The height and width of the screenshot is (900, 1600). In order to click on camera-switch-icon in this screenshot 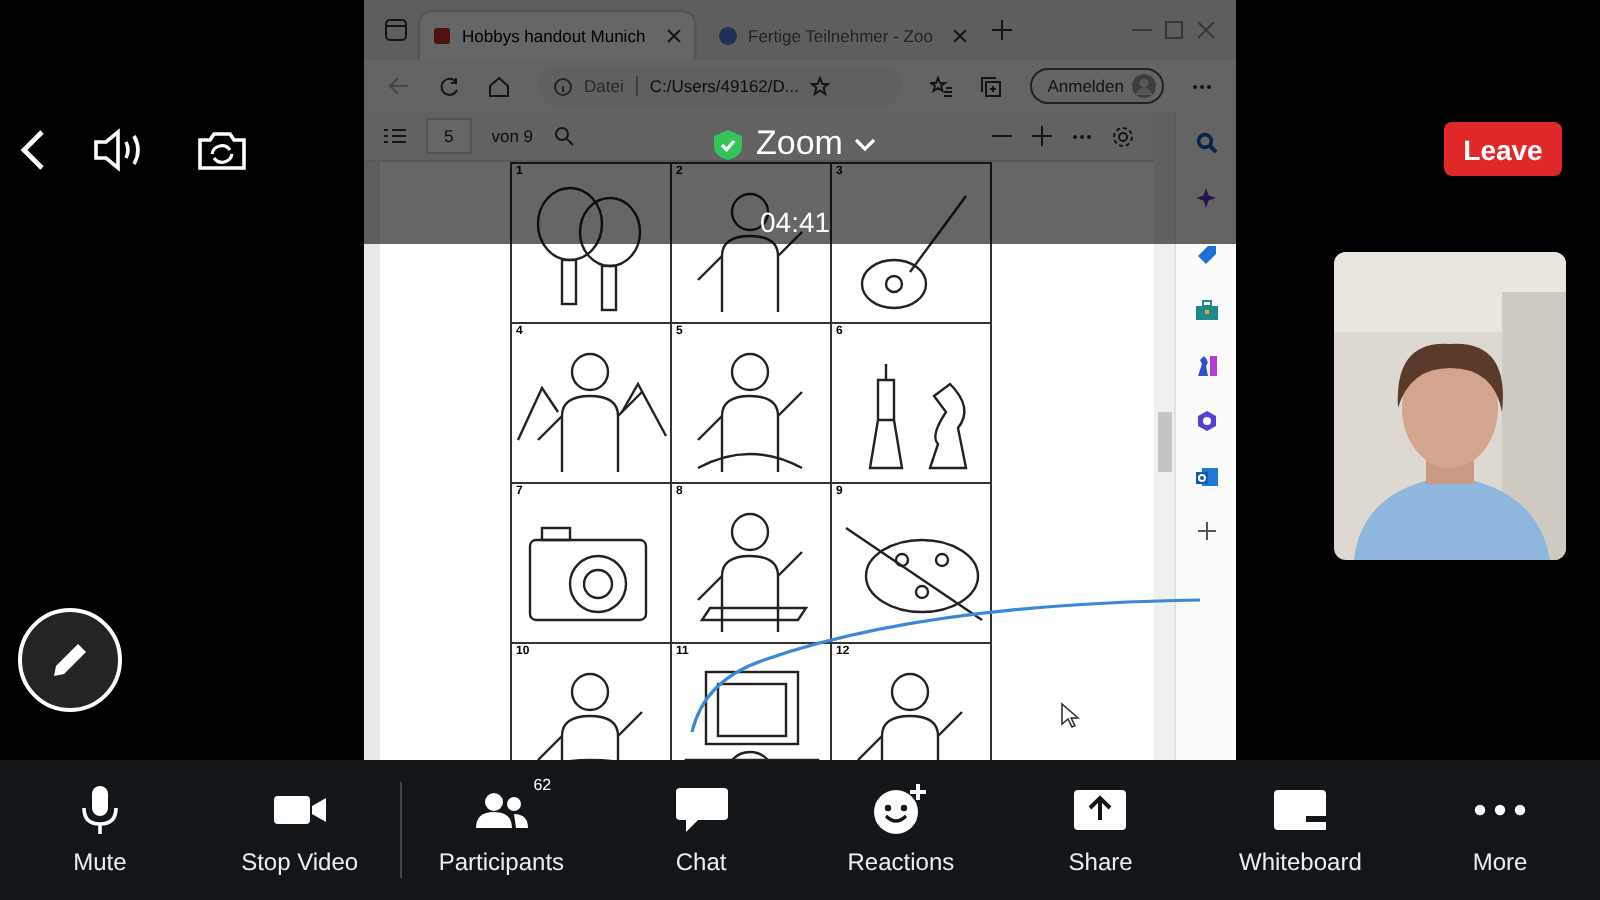, I will do `click(222, 150)`.